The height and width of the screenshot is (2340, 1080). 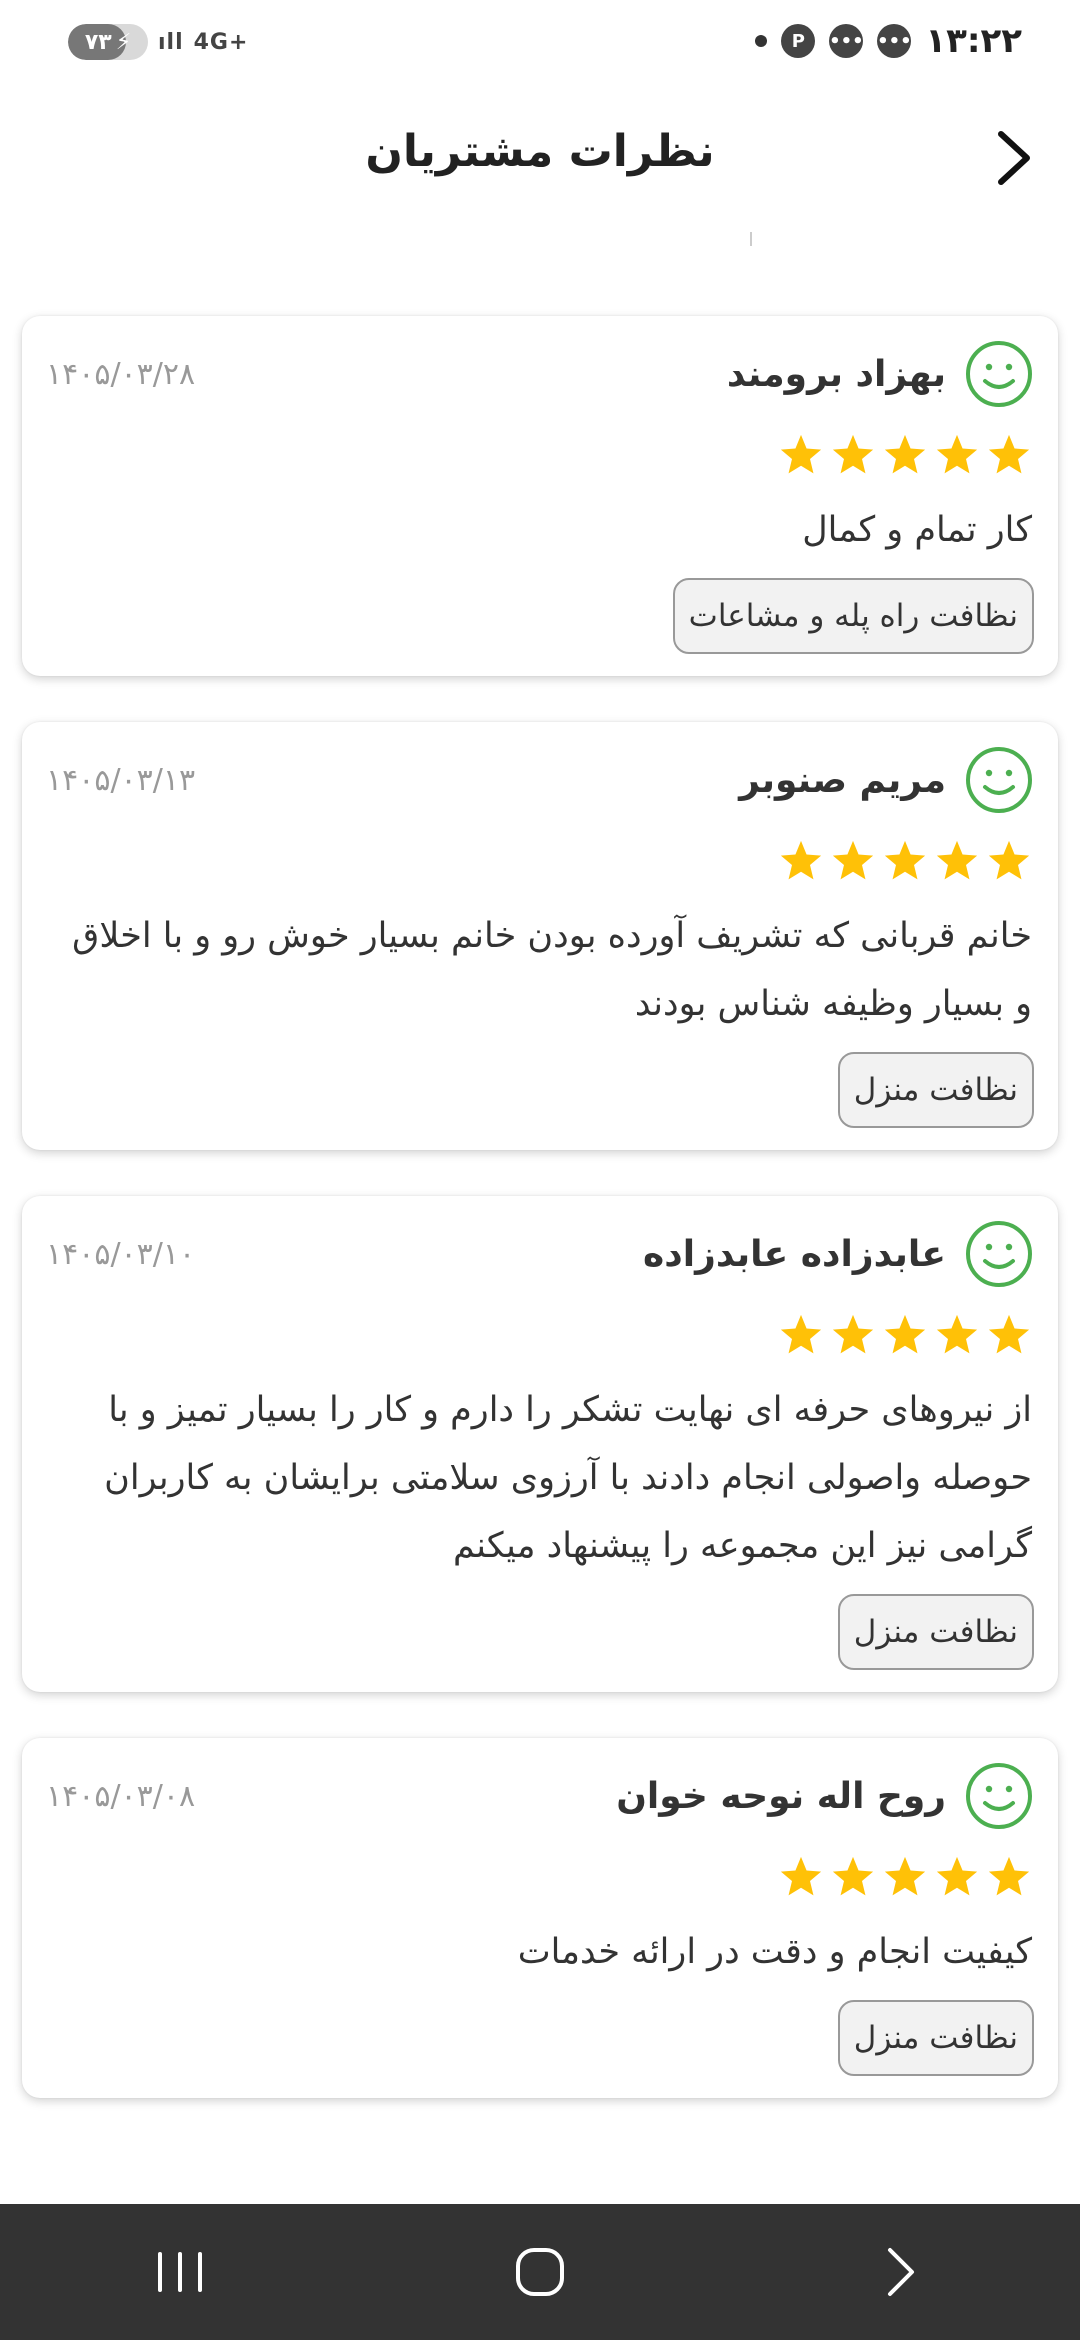 What do you see at coordinates (121, 374) in the screenshot?
I see `review-date: ۱۴۰۵/۰۳/۲۸` at bounding box center [121, 374].